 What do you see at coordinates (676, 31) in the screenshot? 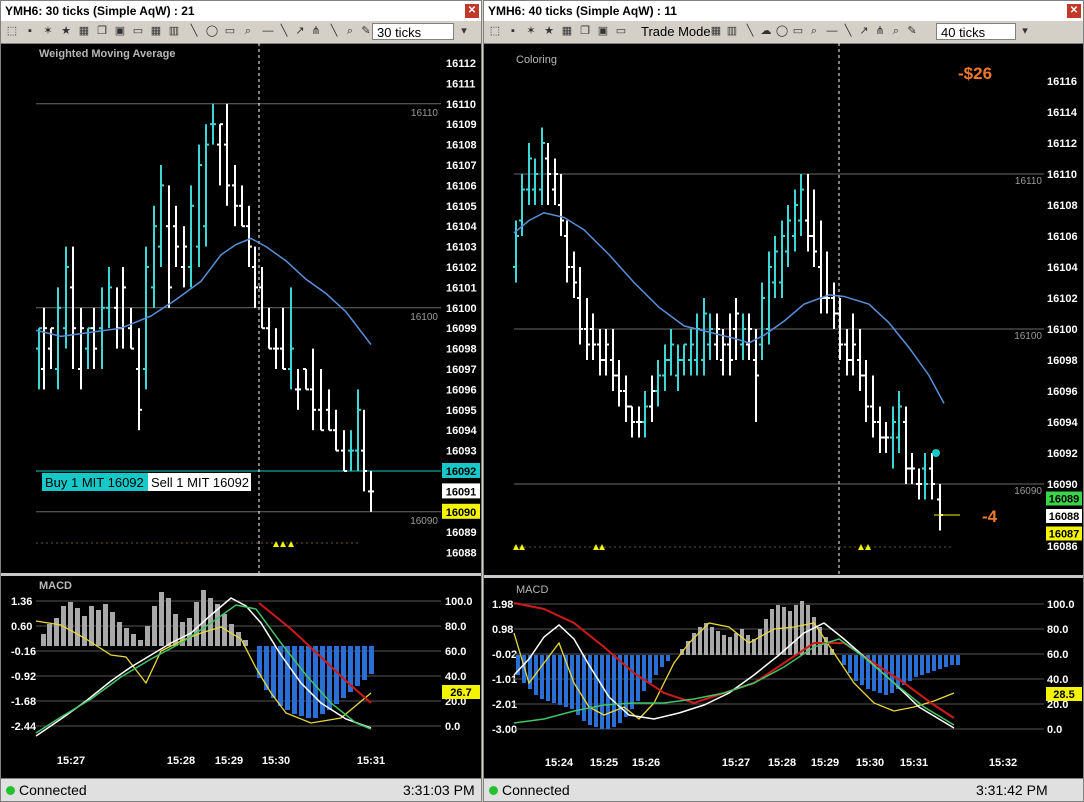
I see `trade-mode-button: Trade Mode` at bounding box center [676, 31].